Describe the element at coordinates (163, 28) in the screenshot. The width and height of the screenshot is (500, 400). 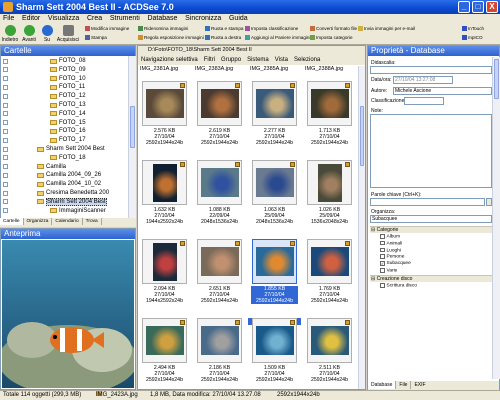
I see `rename-images-button: Ridenomina immagini` at that location.